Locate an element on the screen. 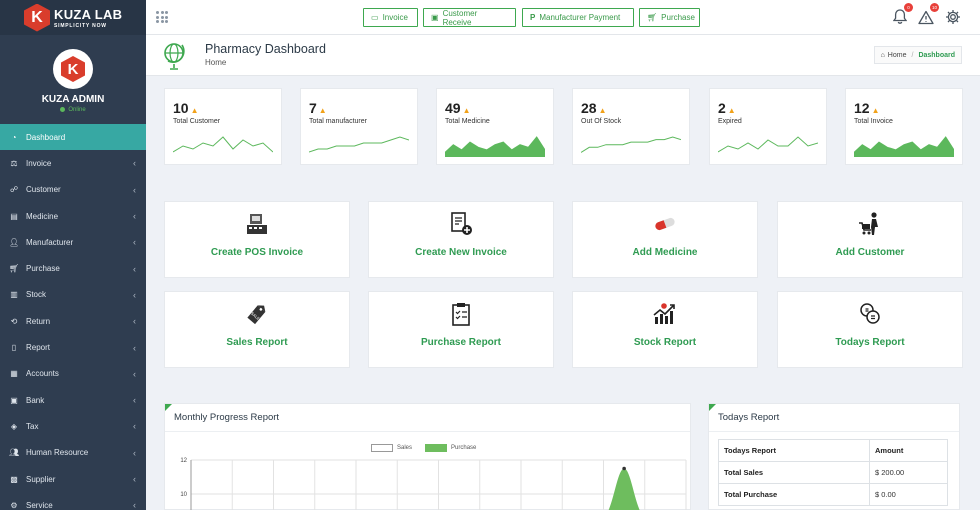  avatar: K is located at coordinates (73, 69).